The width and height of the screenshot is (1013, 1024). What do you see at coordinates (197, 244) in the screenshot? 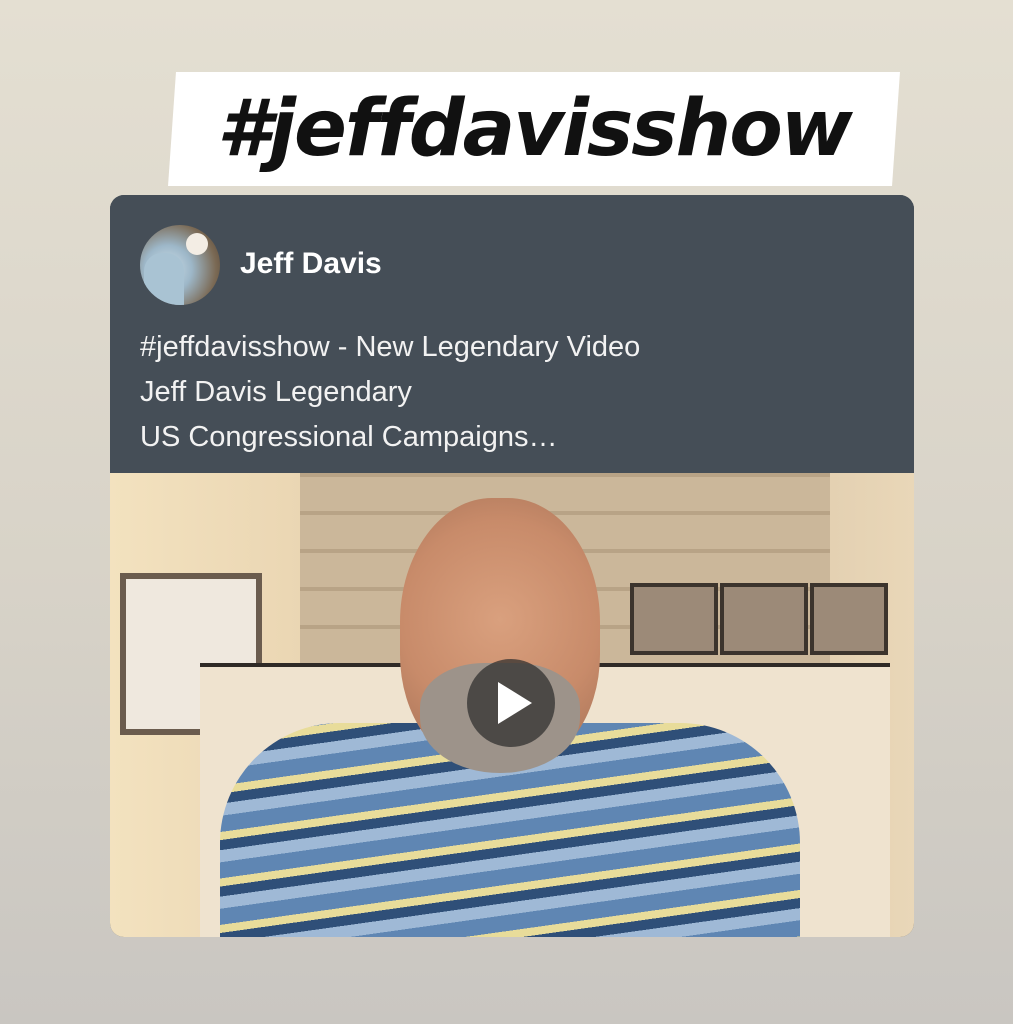
I see `avatar-lamp` at bounding box center [197, 244].